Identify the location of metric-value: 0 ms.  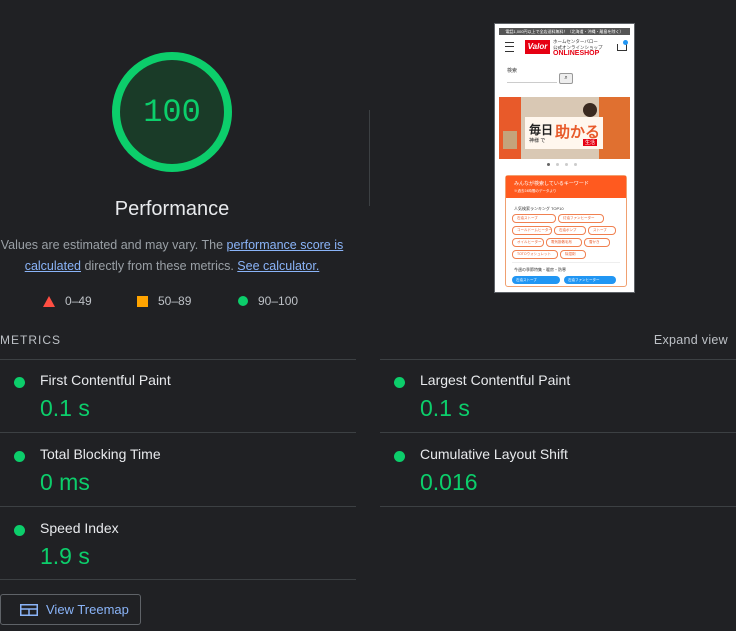
(65, 482).